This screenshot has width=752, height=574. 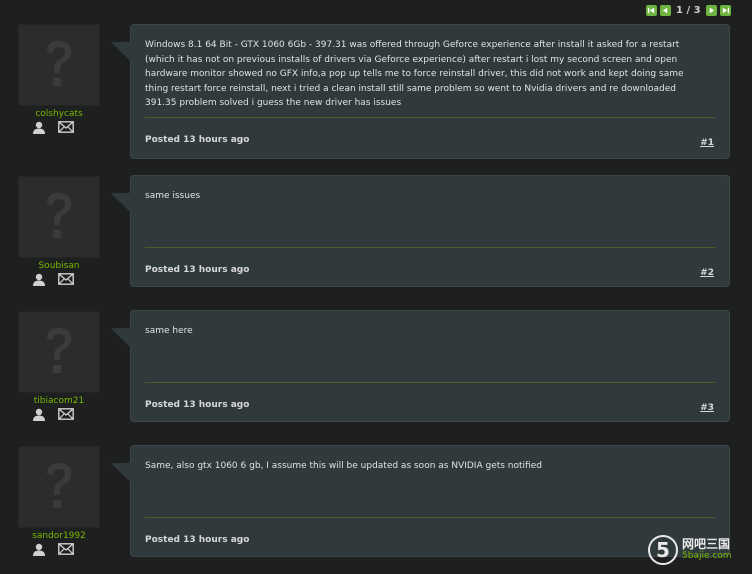 What do you see at coordinates (707, 273) in the screenshot?
I see `post-number-link: #2` at bounding box center [707, 273].